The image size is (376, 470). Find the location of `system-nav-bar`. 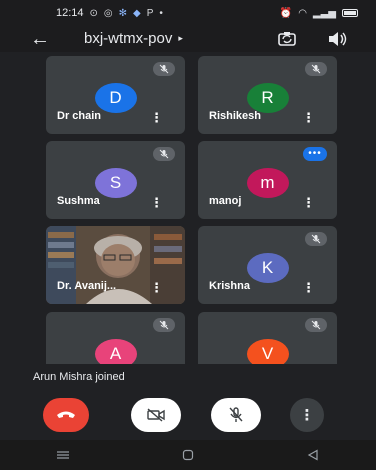

system-nav-bar is located at coordinates (188, 455).